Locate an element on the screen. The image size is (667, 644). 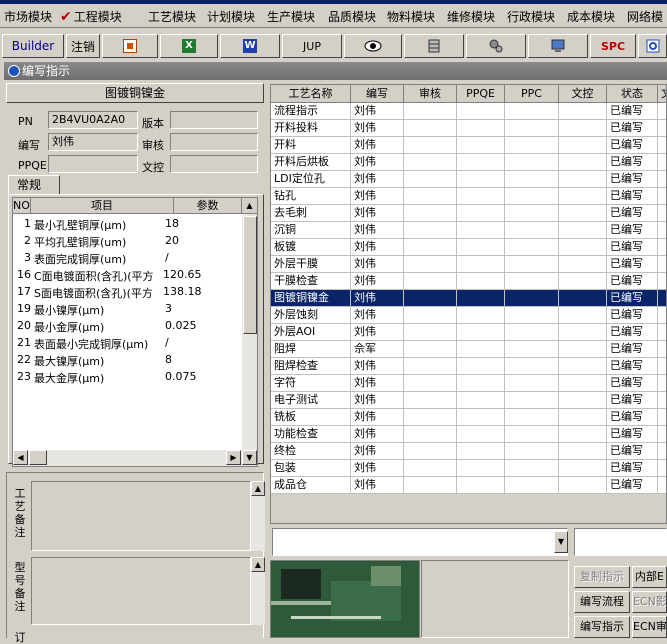
computer-button is located at coordinates (558, 46).